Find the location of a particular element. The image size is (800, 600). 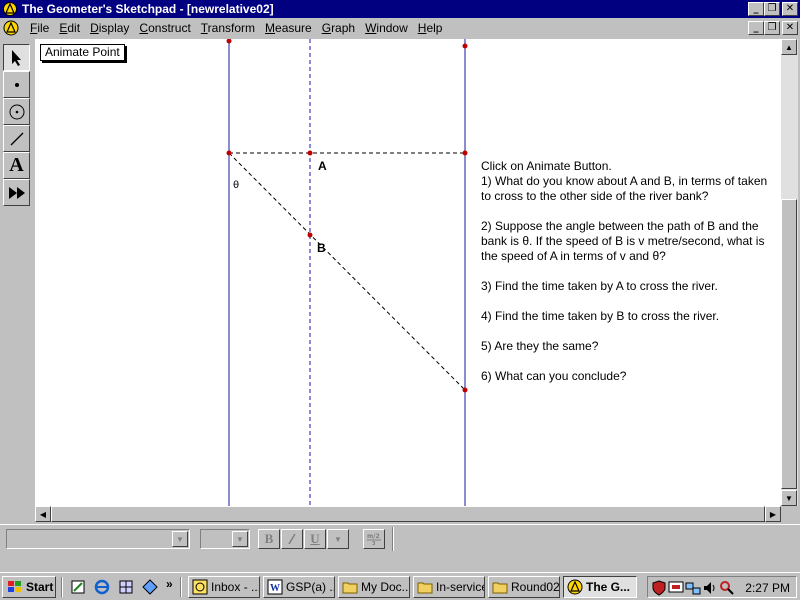

task-in-service: In-service is located at coordinates (449, 587).